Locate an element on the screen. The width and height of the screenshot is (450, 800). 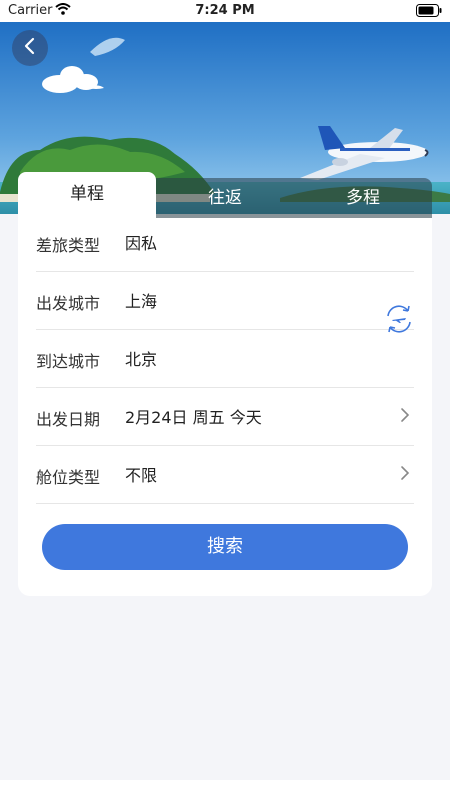
tab-multi-city: 多程 is located at coordinates (363, 198).